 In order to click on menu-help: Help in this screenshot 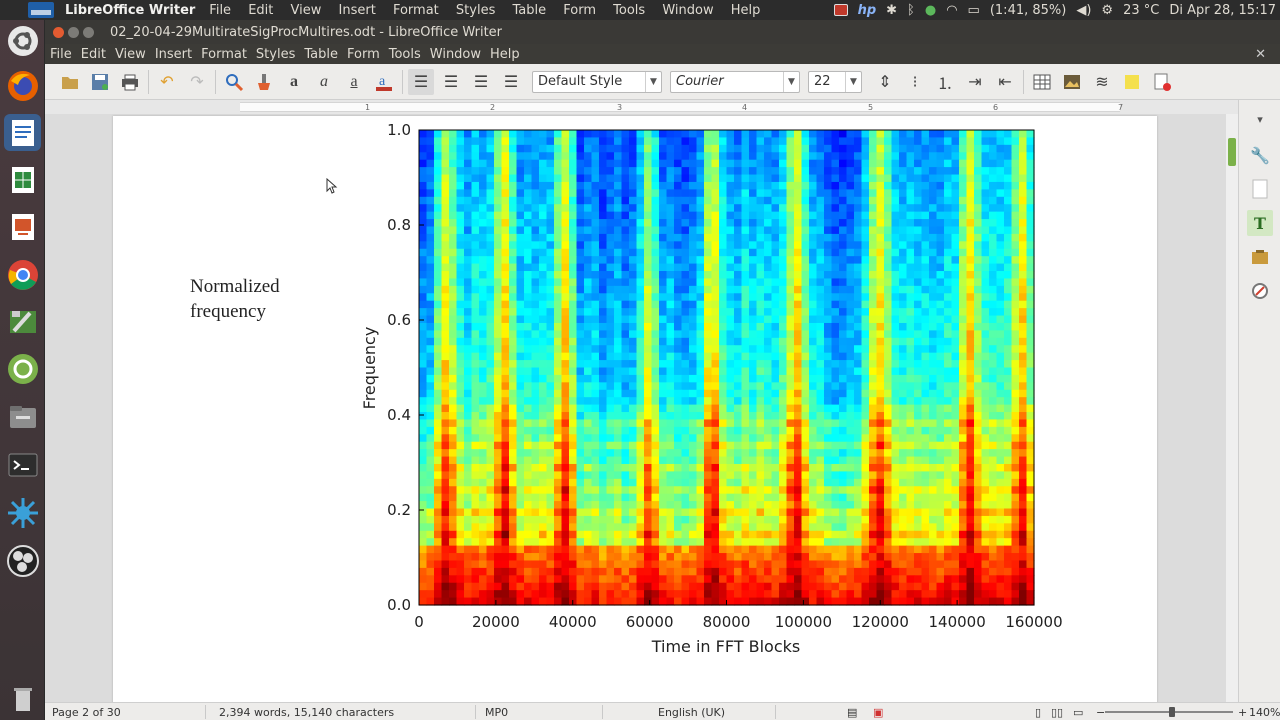, I will do `click(505, 54)`.